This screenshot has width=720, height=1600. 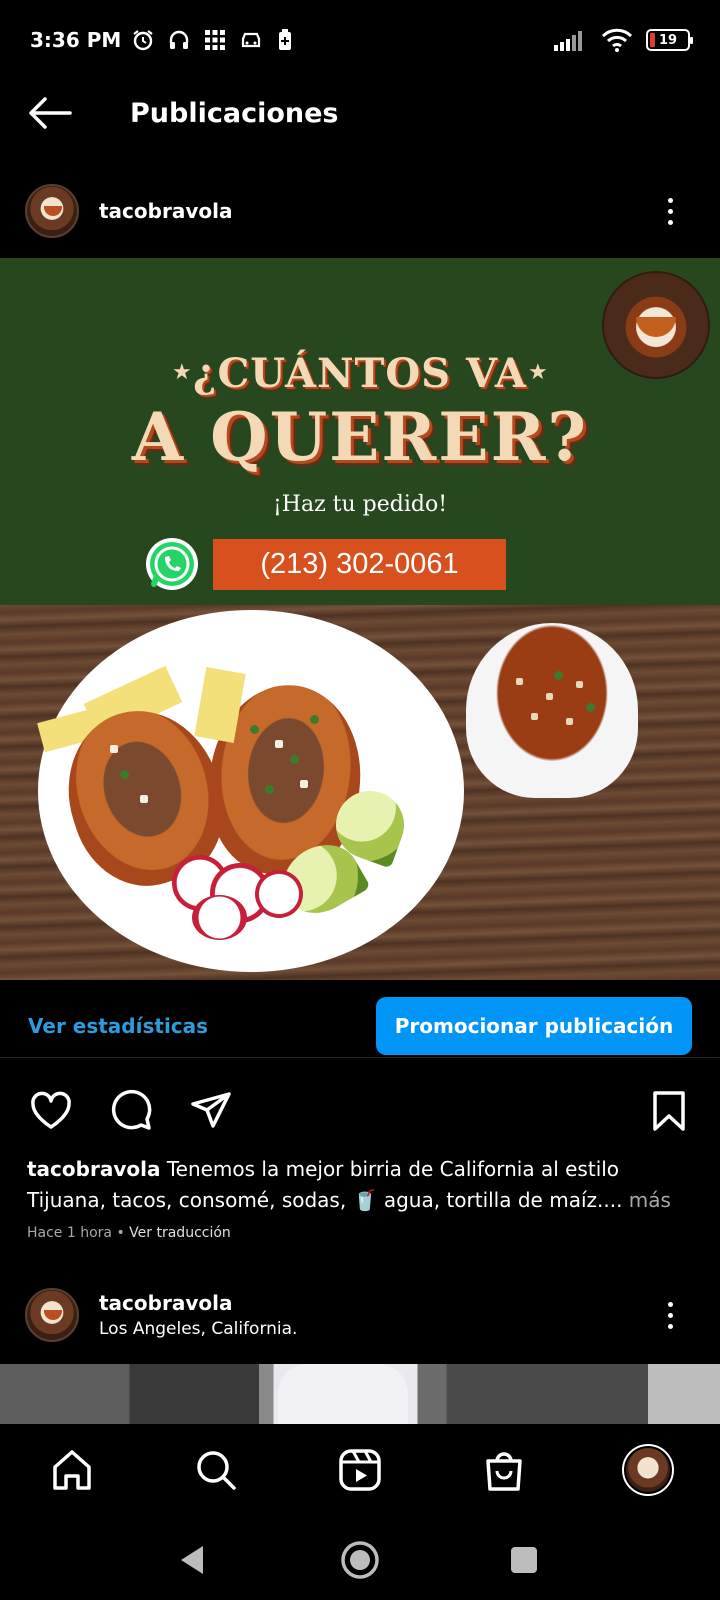 What do you see at coordinates (650, 1200) in the screenshot?
I see `caption-more-link: más` at bounding box center [650, 1200].